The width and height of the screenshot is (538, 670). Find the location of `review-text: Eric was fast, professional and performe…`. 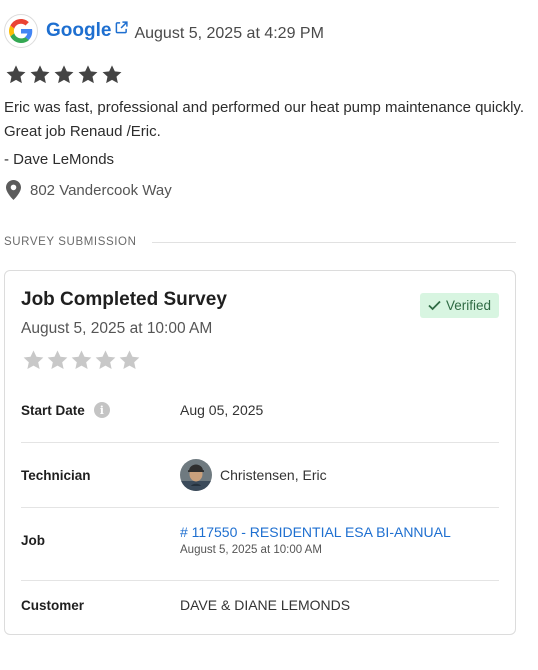

review-text: Eric was fast, professional and performe… is located at coordinates (264, 119).